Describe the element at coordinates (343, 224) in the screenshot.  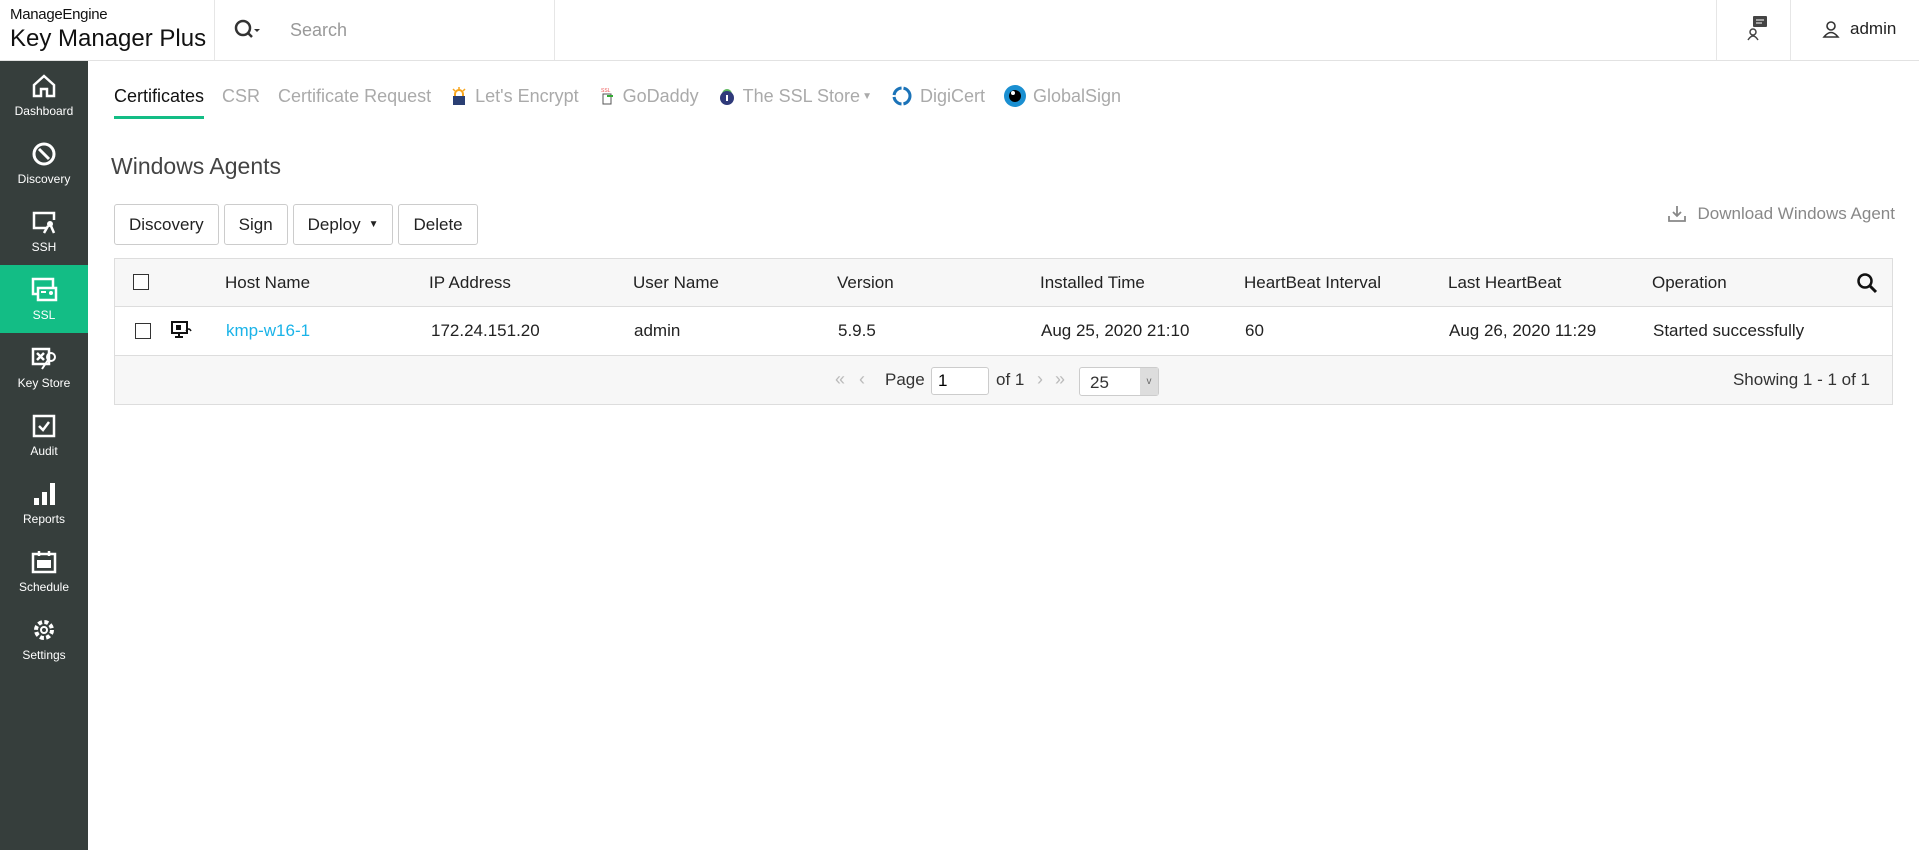
I see `deploy-button: Deploy ▼` at that location.